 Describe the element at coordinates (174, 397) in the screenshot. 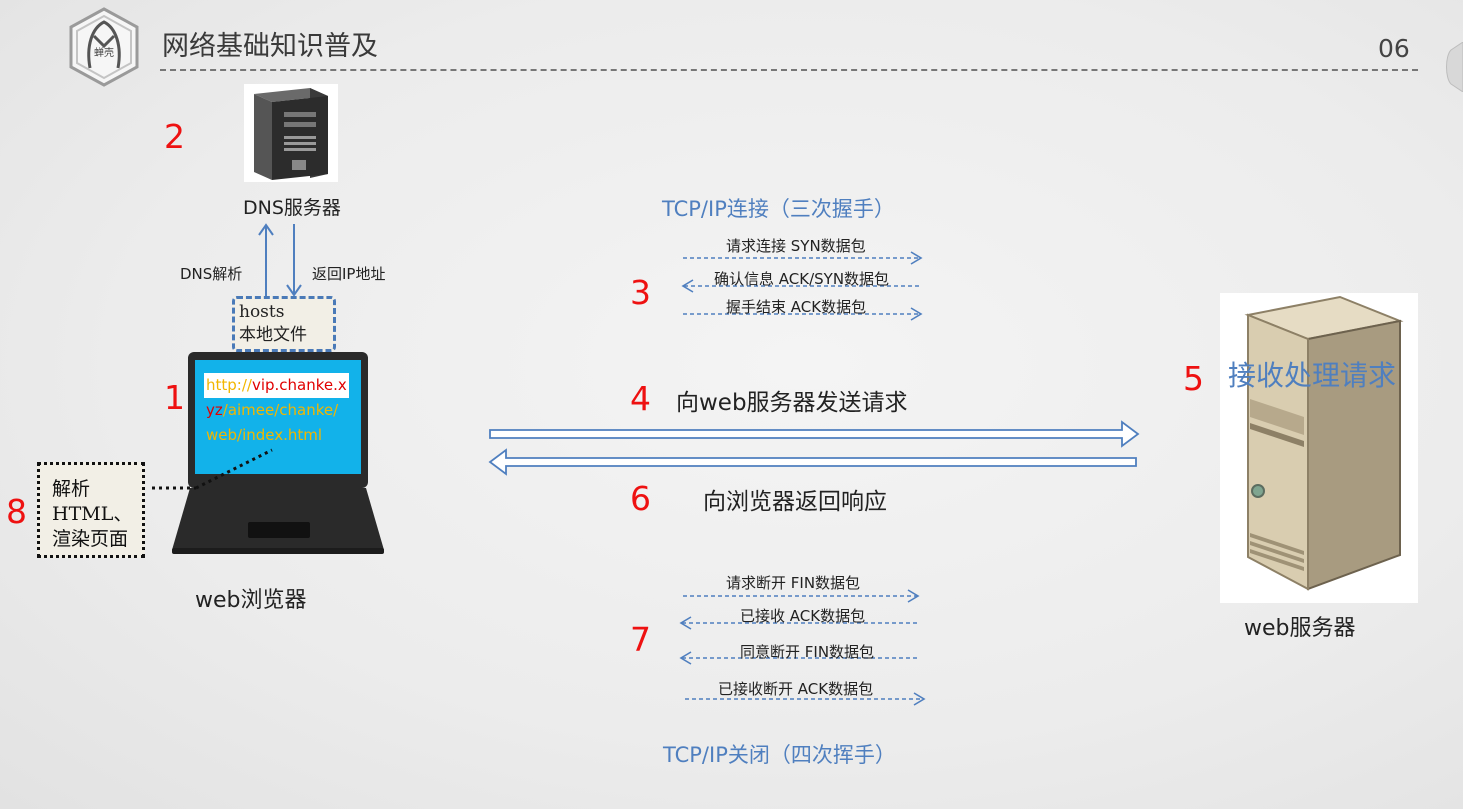

I see `step-number-1: 1` at that location.